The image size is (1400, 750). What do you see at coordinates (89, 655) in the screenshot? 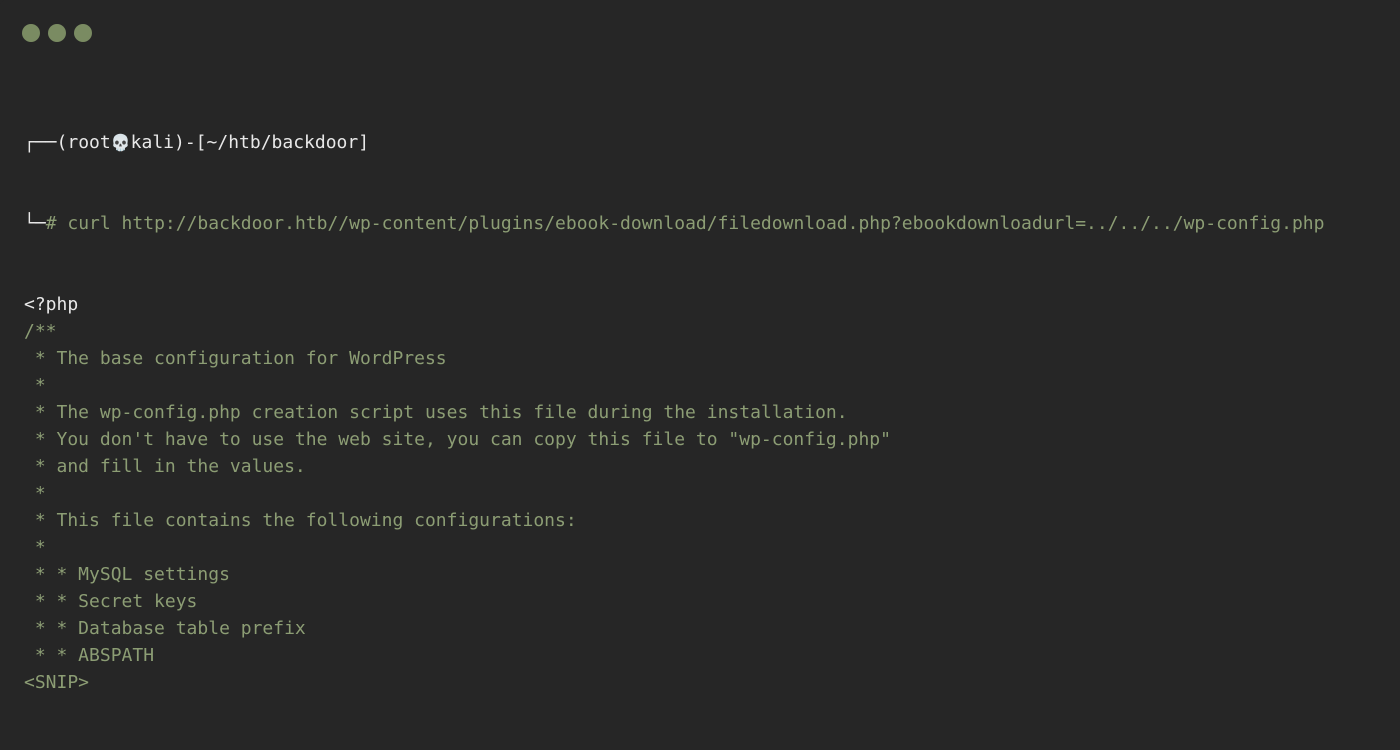
I see `output-line: * * ABSPATH` at bounding box center [89, 655].